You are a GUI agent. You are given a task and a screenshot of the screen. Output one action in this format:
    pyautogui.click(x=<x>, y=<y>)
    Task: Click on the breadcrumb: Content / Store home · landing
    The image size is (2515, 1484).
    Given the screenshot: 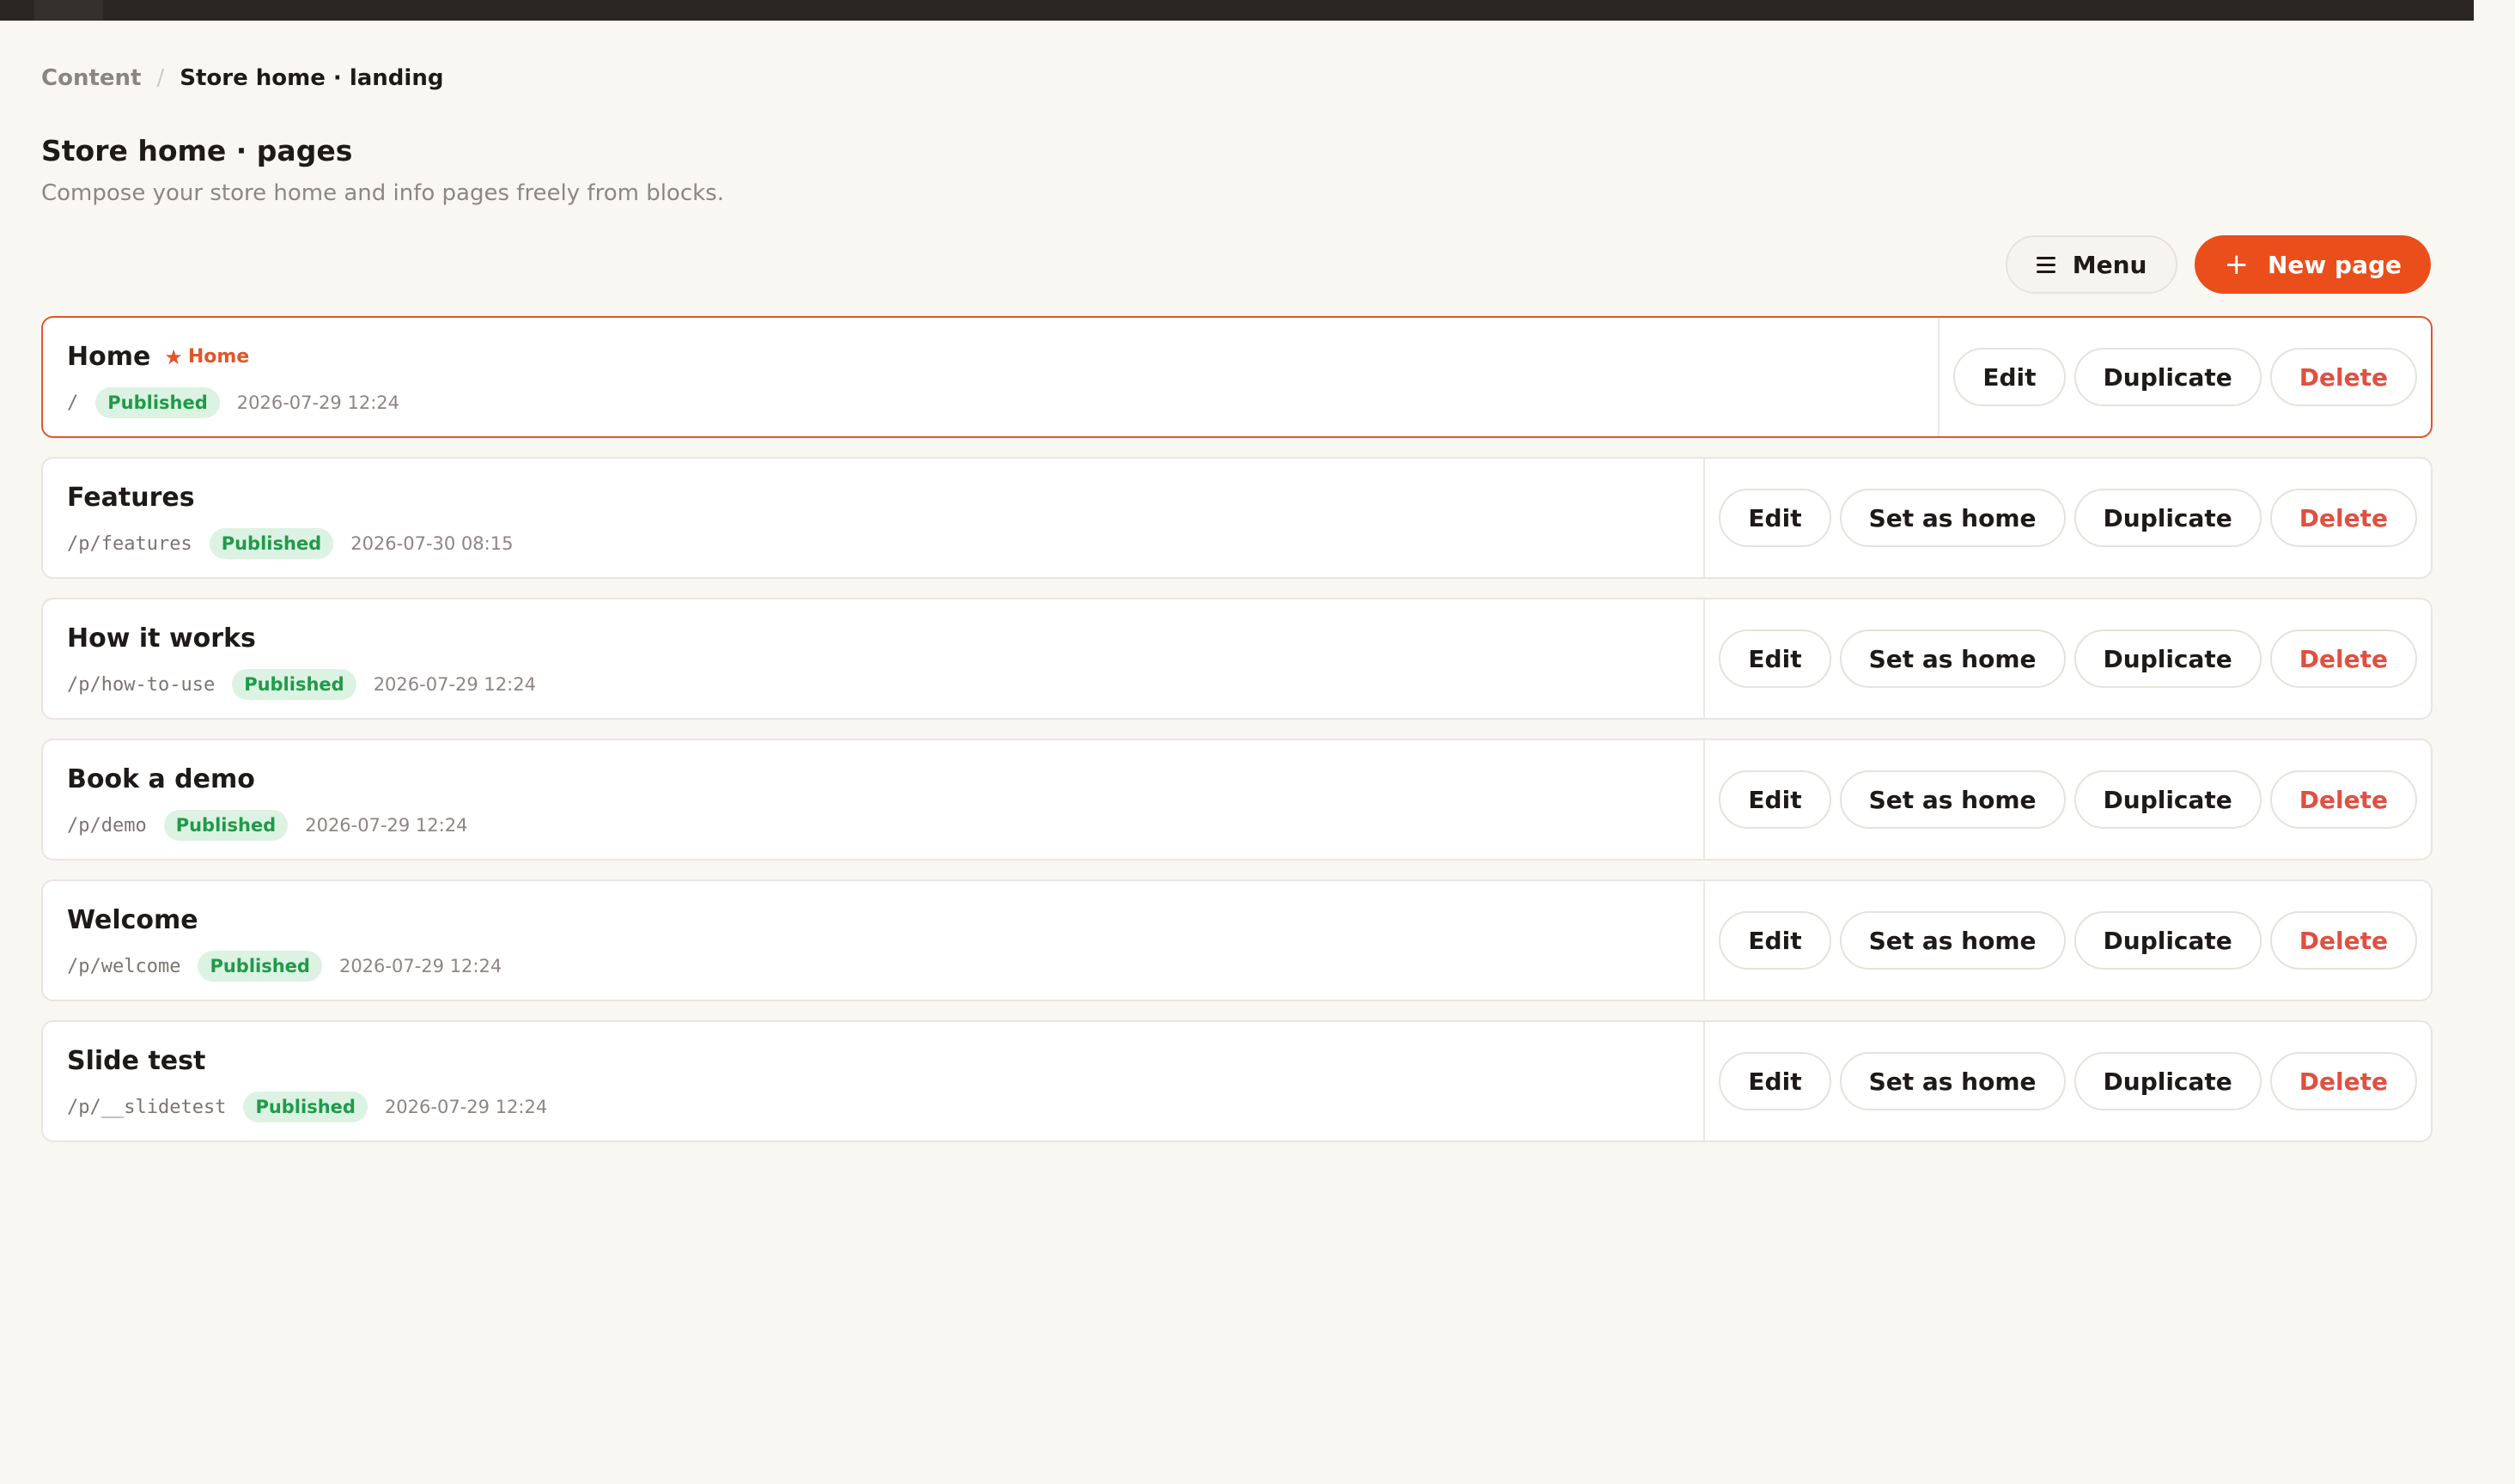 What is the action you would take?
    pyautogui.click(x=242, y=78)
    